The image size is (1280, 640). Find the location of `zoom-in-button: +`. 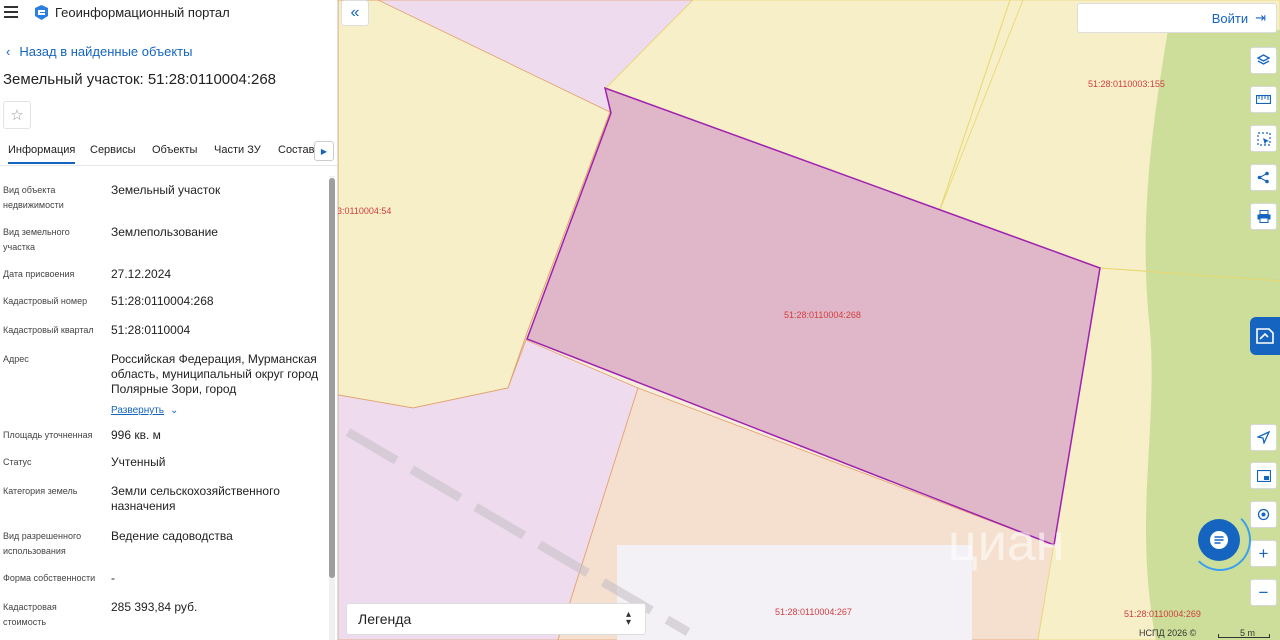

zoom-in-button: + is located at coordinates (1263, 553).